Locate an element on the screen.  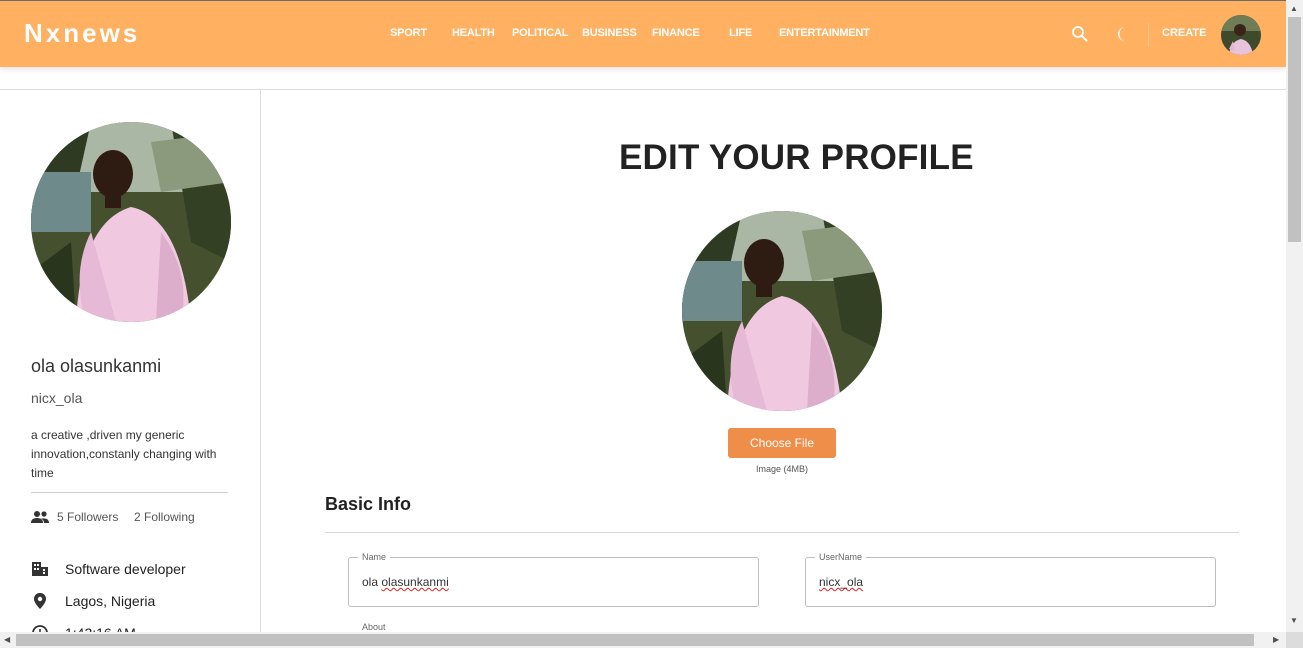
scroll-down-arrow: ▼ is located at coordinates (1294, 621).